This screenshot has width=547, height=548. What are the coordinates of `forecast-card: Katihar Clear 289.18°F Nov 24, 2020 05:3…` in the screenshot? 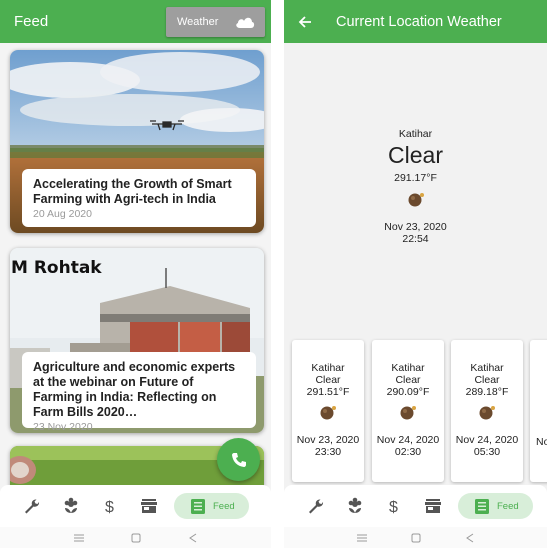 It's located at (487, 411).